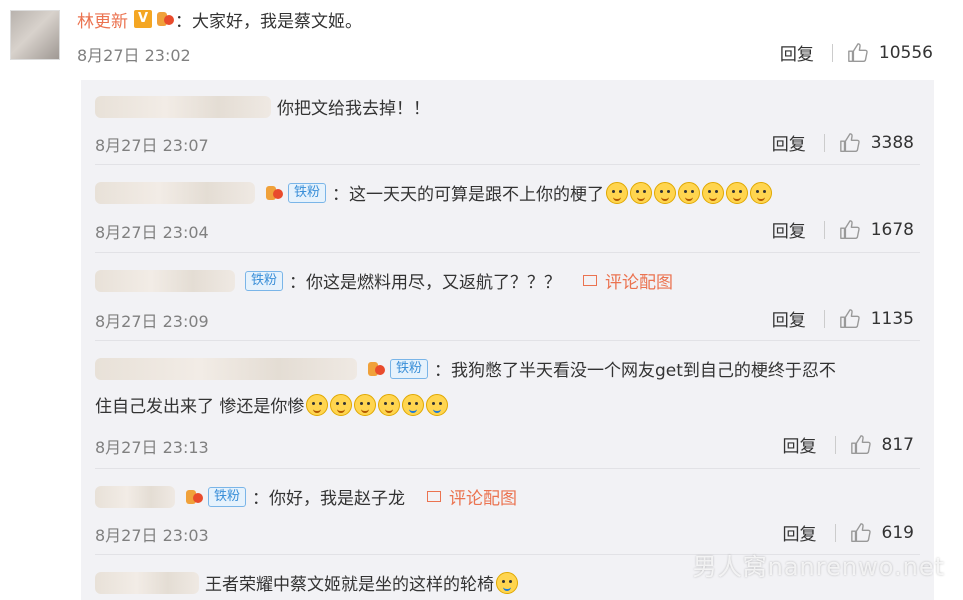  What do you see at coordinates (102, 19) in the screenshot?
I see `author-name: 林更新` at bounding box center [102, 19].